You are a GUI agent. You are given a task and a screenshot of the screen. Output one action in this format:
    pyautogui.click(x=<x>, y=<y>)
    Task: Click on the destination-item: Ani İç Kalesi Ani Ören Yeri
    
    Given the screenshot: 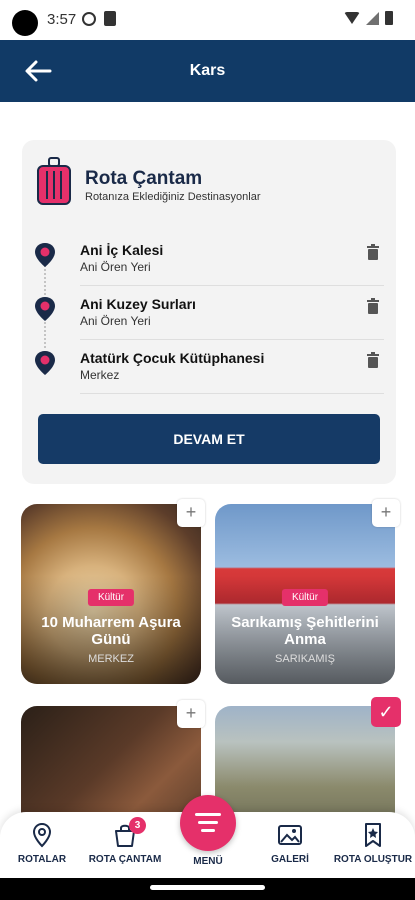 What is the action you would take?
    pyautogui.click(x=209, y=265)
    